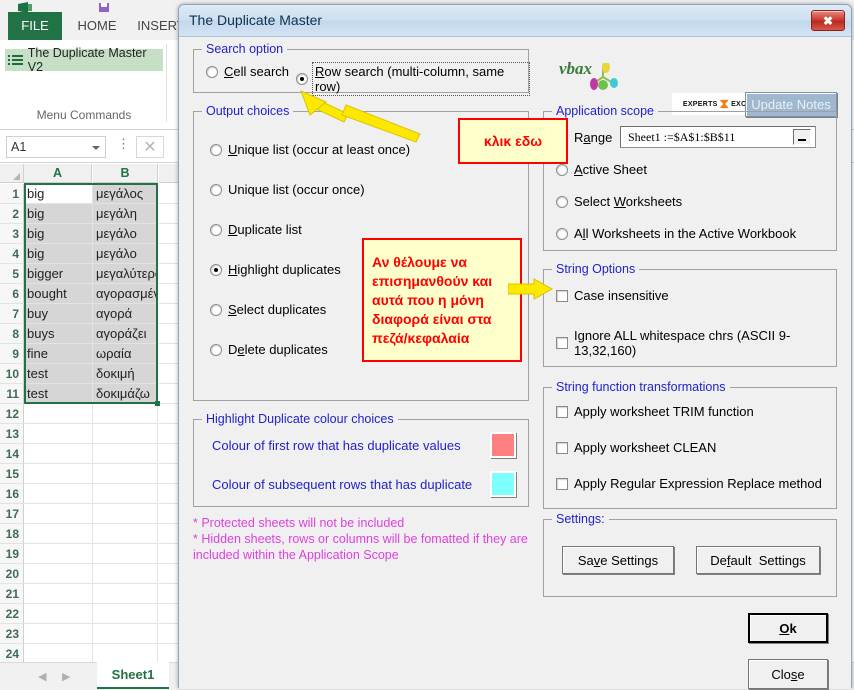  Describe the element at coordinates (125, 394) in the screenshot. I see `cell-b11: δοκιμάζω` at that location.